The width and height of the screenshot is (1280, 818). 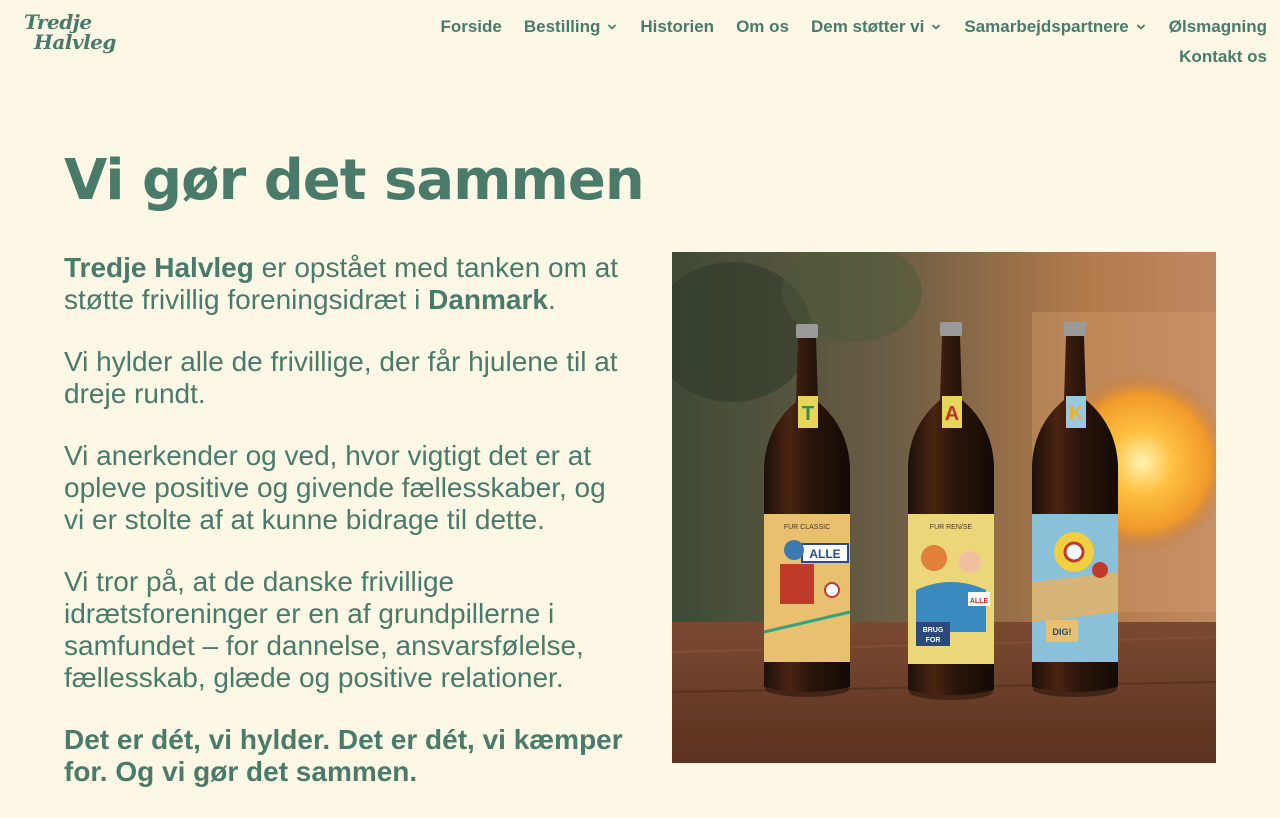 I want to click on svg-text: T, so click(x=808, y=414).